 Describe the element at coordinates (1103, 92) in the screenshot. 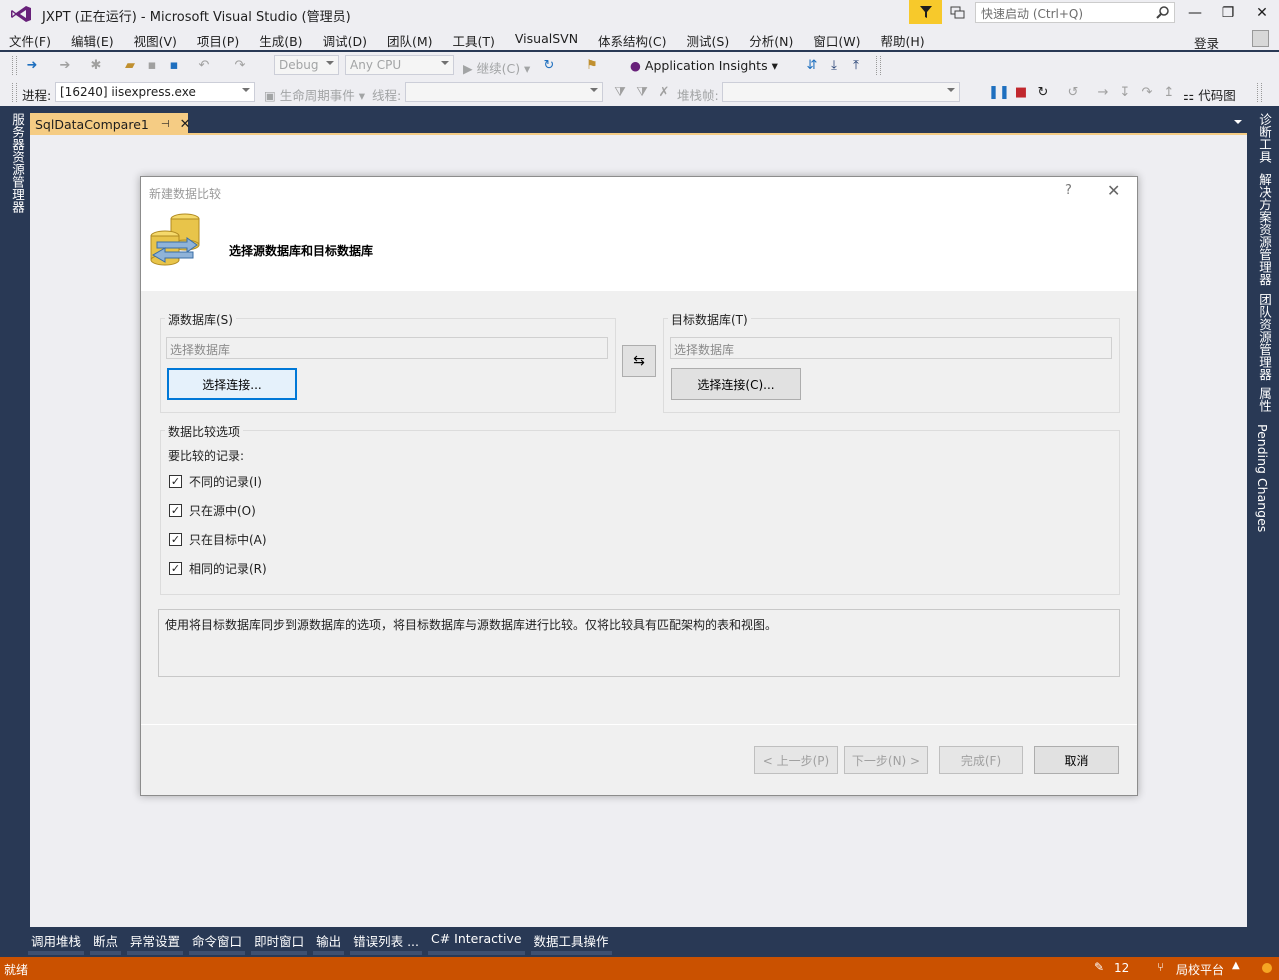

I see `show-next-statement-icon: →` at that location.